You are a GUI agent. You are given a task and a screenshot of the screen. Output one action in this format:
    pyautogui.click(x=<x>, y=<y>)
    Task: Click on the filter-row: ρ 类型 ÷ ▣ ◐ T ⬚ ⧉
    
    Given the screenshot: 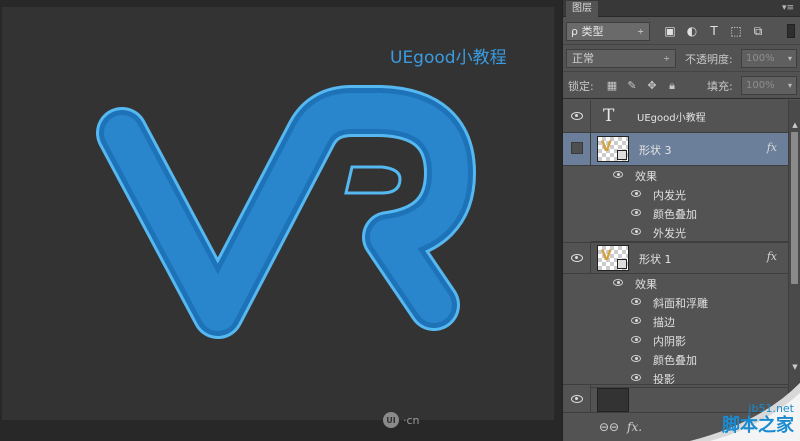 What is the action you would take?
    pyautogui.click(x=681, y=31)
    